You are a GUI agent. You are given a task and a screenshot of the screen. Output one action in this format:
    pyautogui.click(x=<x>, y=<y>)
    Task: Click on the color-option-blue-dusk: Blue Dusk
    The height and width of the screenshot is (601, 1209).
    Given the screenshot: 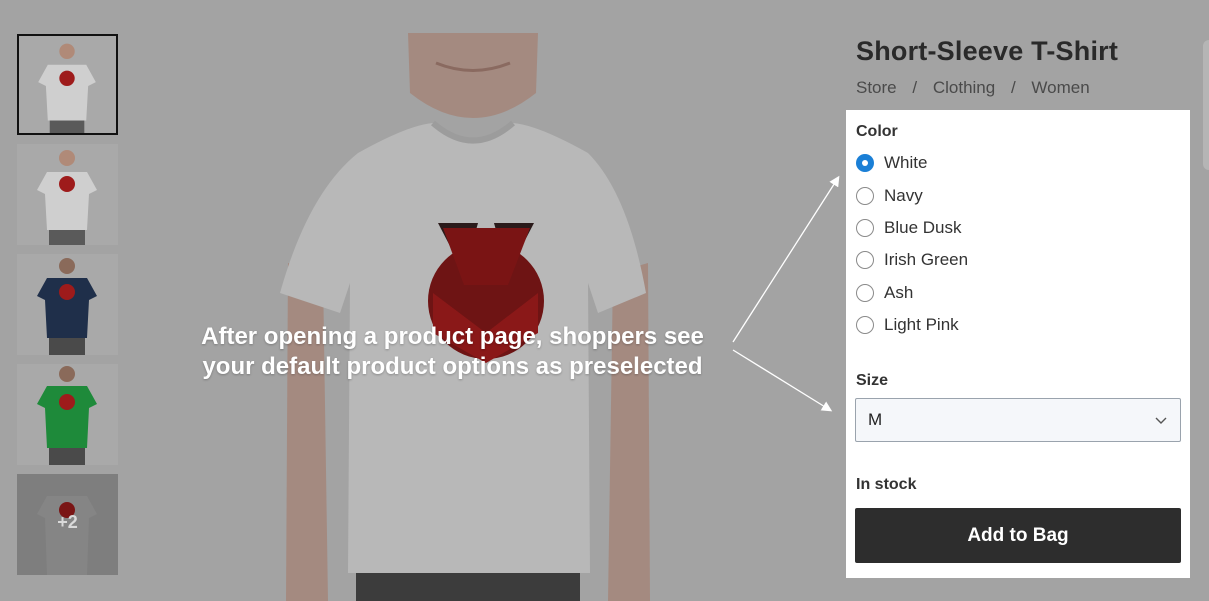 What is the action you would take?
    pyautogui.click(x=908, y=228)
    